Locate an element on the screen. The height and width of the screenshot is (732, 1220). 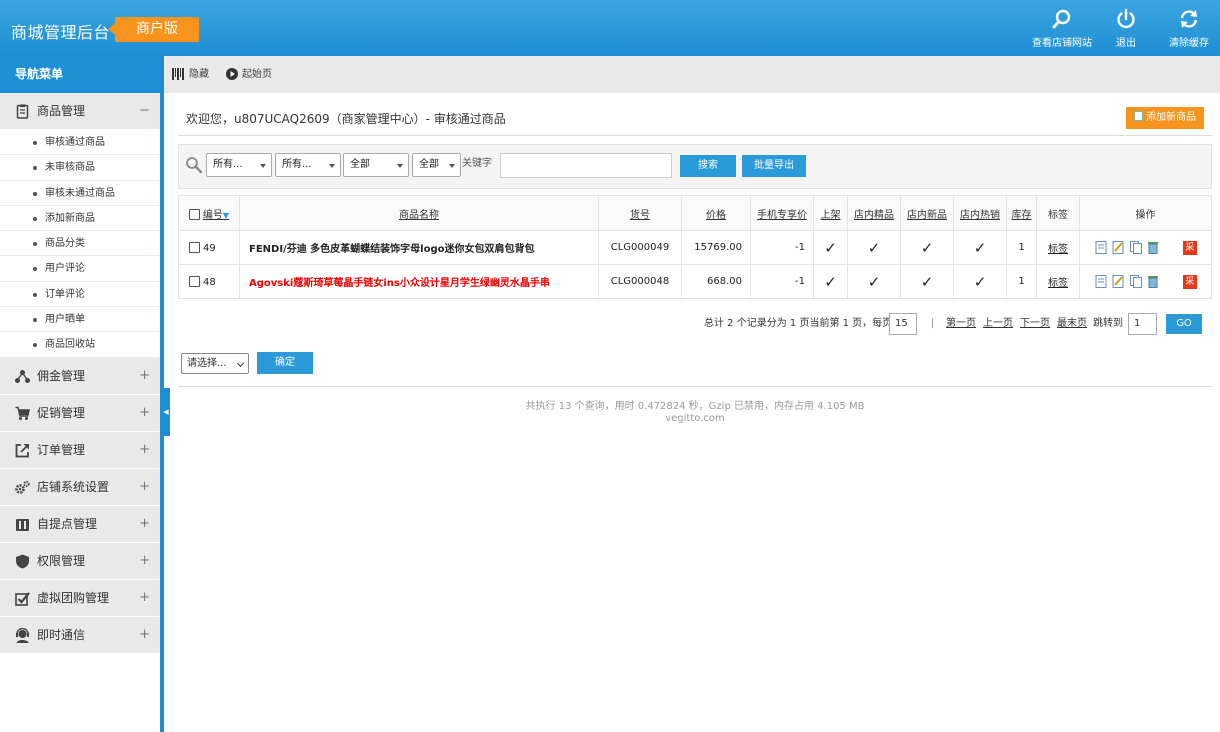
prev-page-link: 上一页 is located at coordinates (998, 324).